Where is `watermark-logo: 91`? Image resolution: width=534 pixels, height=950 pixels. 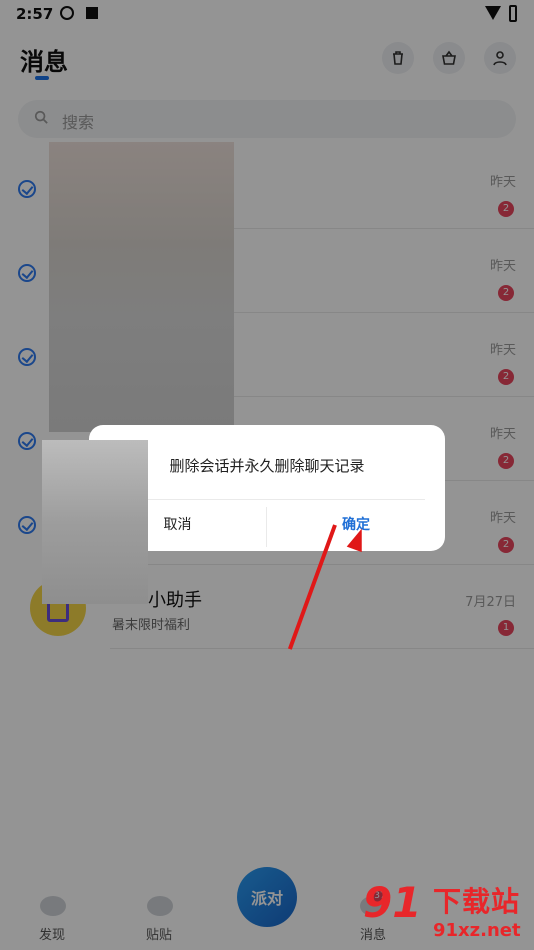
watermark-logo: 91 is located at coordinates (392, 902).